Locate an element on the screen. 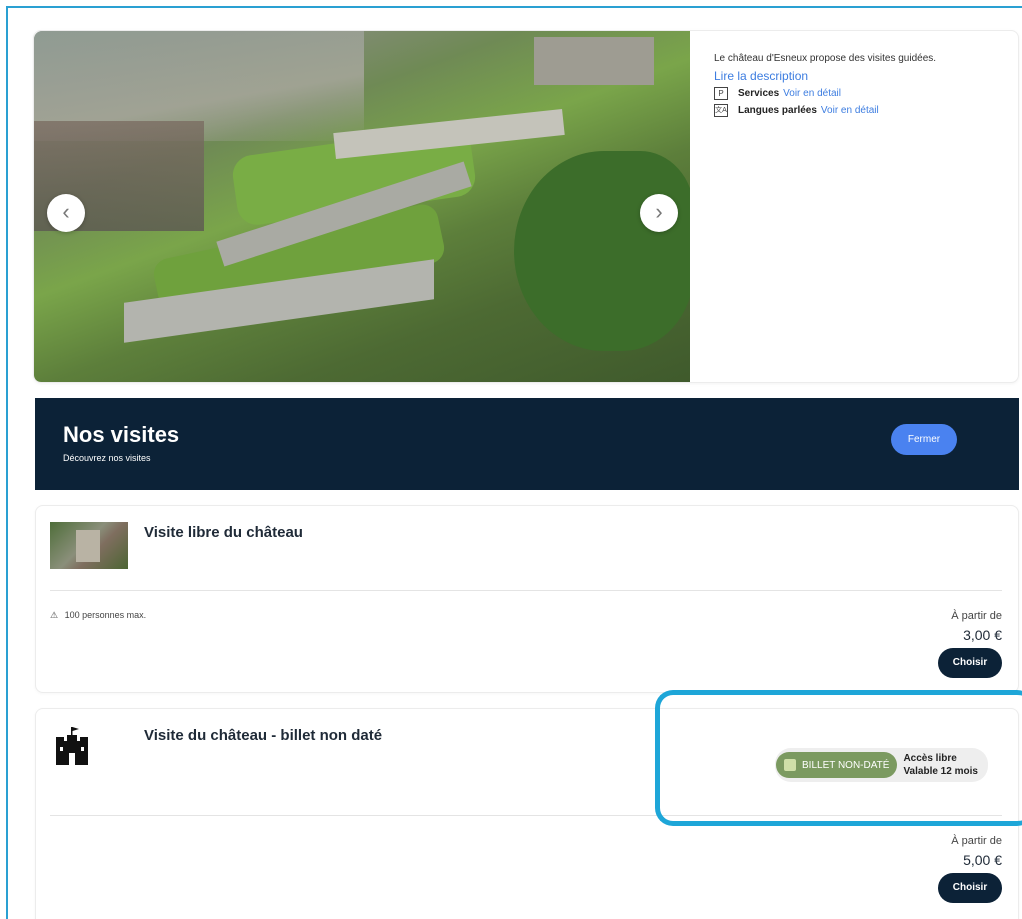 The height and width of the screenshot is (919, 1022). ticket-badge-label: BILLET NON-DATÉ is located at coordinates (846, 765).